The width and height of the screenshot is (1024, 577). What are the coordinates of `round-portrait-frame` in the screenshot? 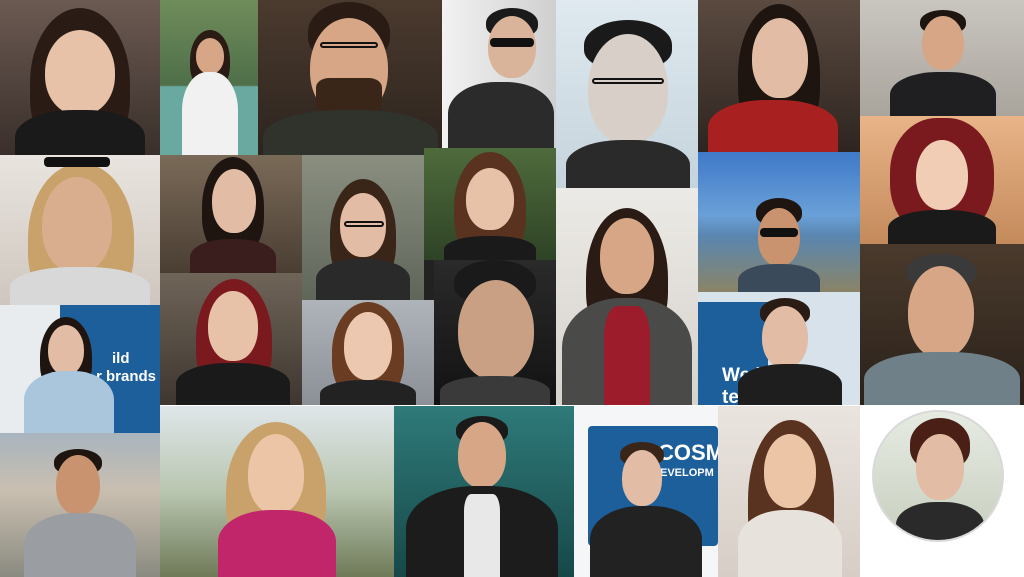 It's located at (938, 476).